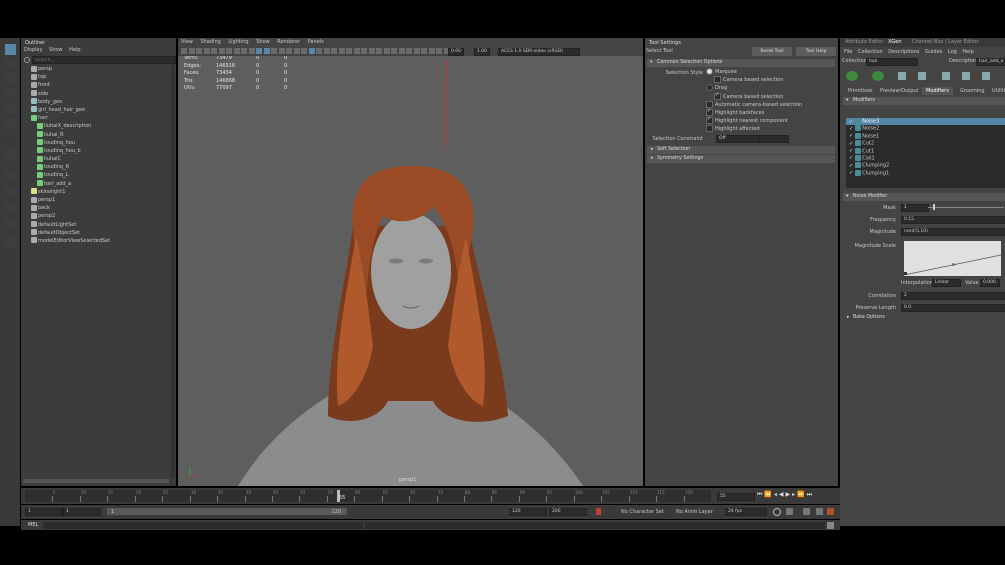  Describe the element at coordinates (771, 104) in the screenshot. I see `selection-option: Automatic camera-based selection` at that location.